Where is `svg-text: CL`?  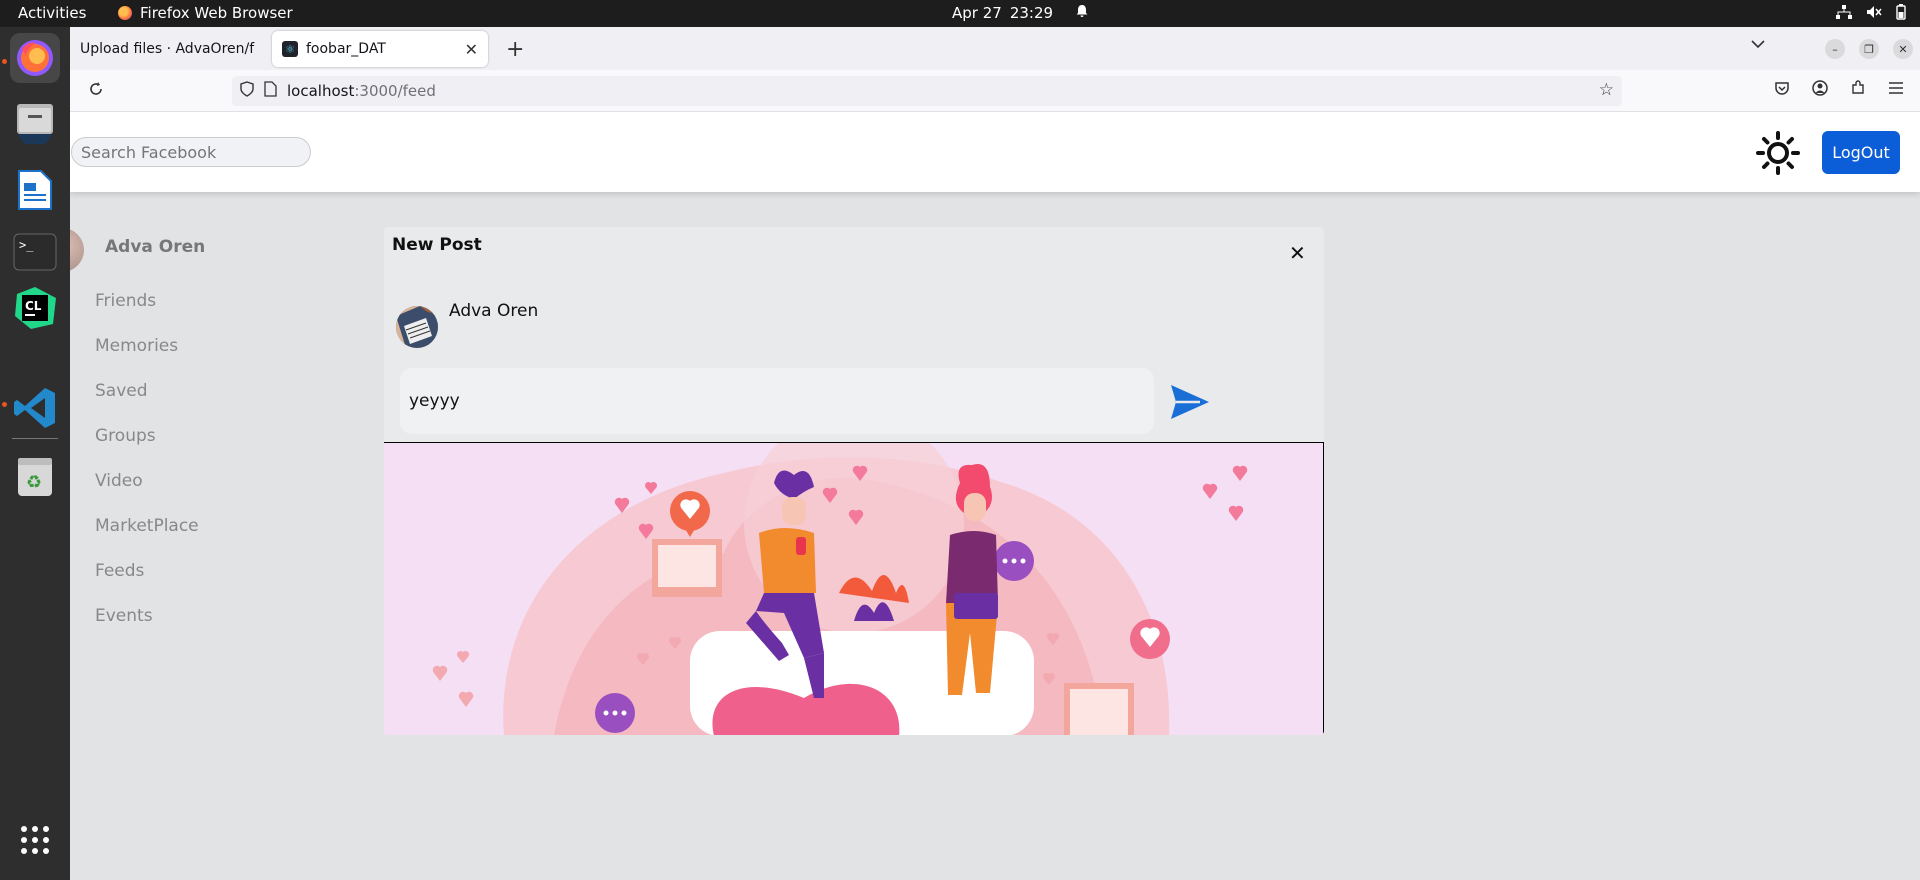 svg-text: CL is located at coordinates (33, 306).